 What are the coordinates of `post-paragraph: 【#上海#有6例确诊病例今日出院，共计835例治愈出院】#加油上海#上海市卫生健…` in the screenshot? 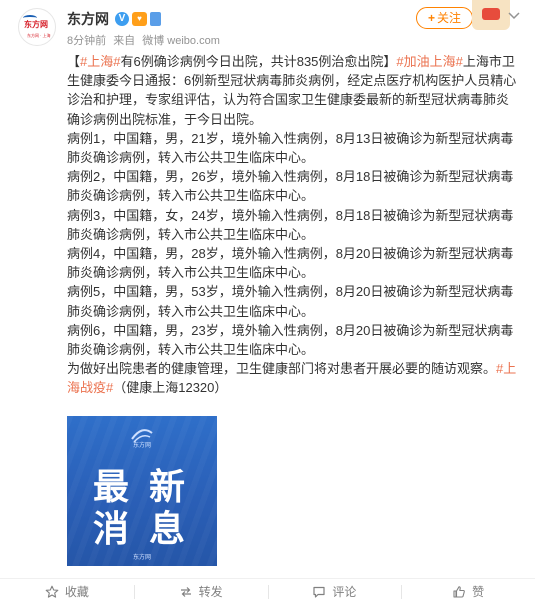 It's located at (293, 90).